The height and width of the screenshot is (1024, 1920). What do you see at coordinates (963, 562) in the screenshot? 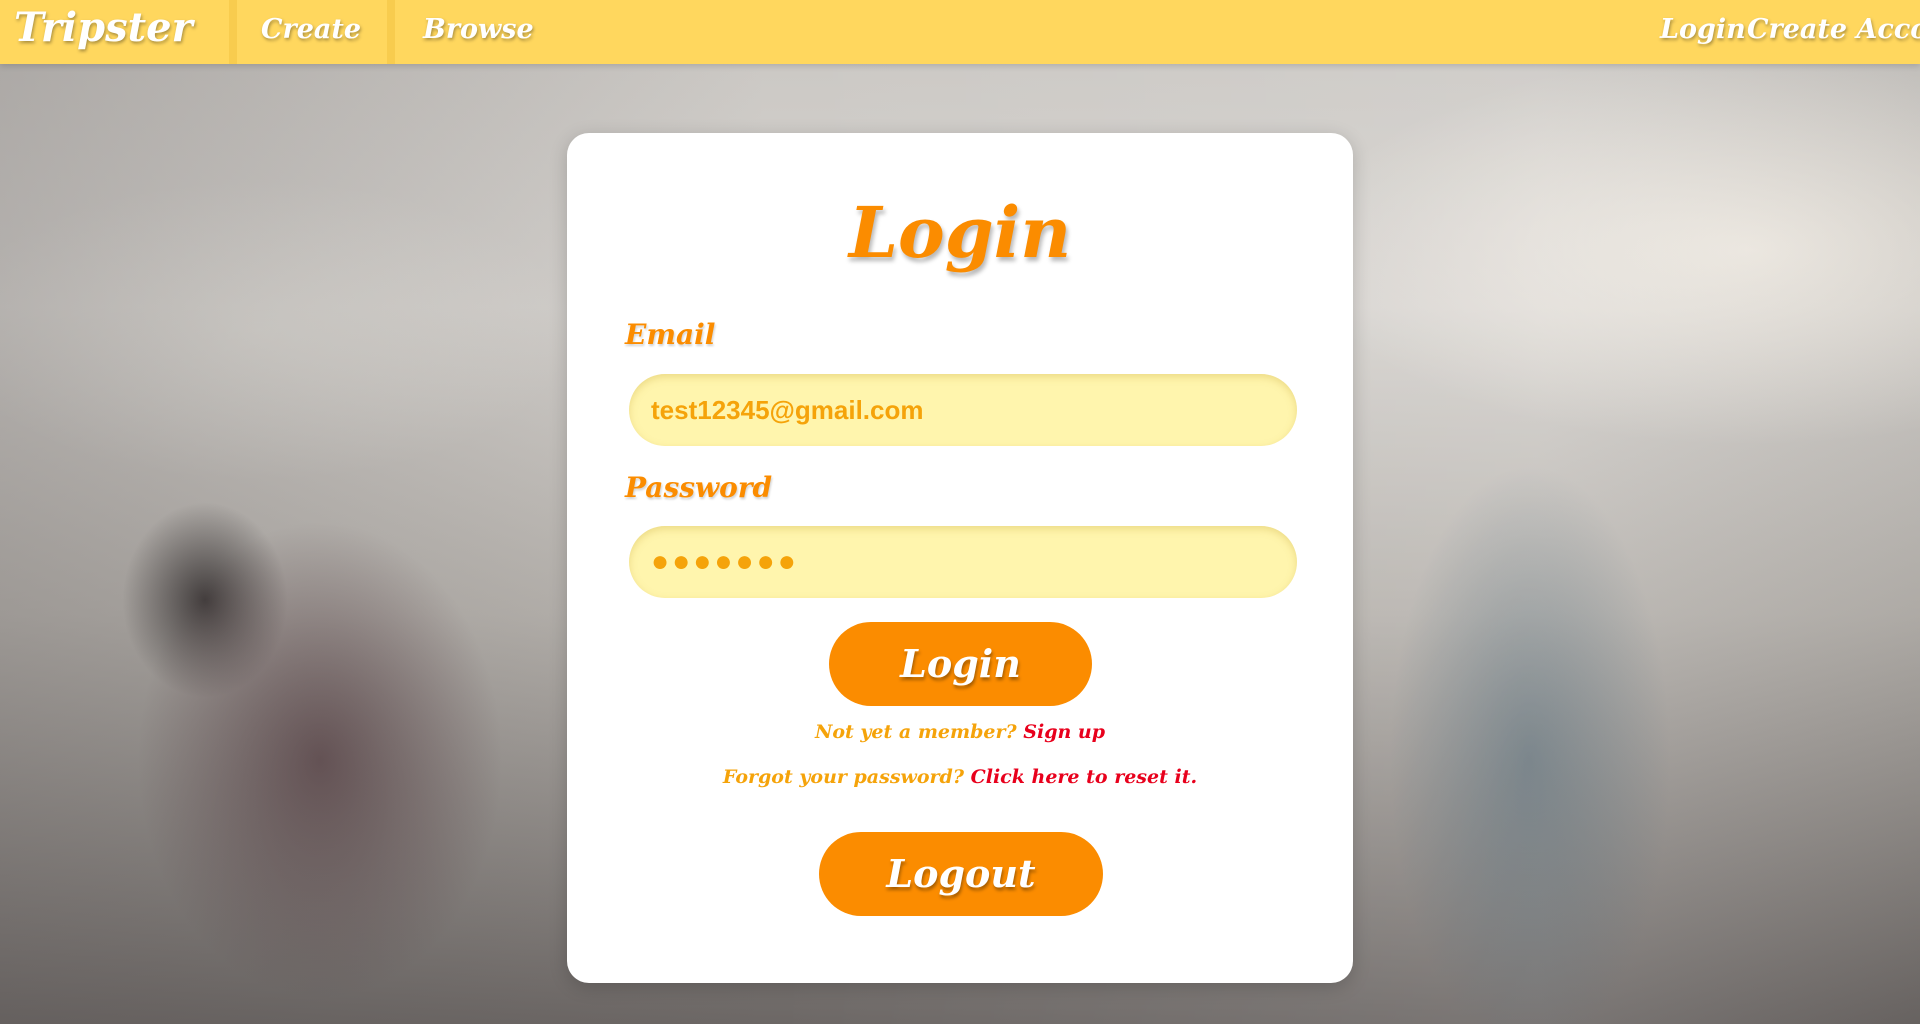
I see `password-field` at bounding box center [963, 562].